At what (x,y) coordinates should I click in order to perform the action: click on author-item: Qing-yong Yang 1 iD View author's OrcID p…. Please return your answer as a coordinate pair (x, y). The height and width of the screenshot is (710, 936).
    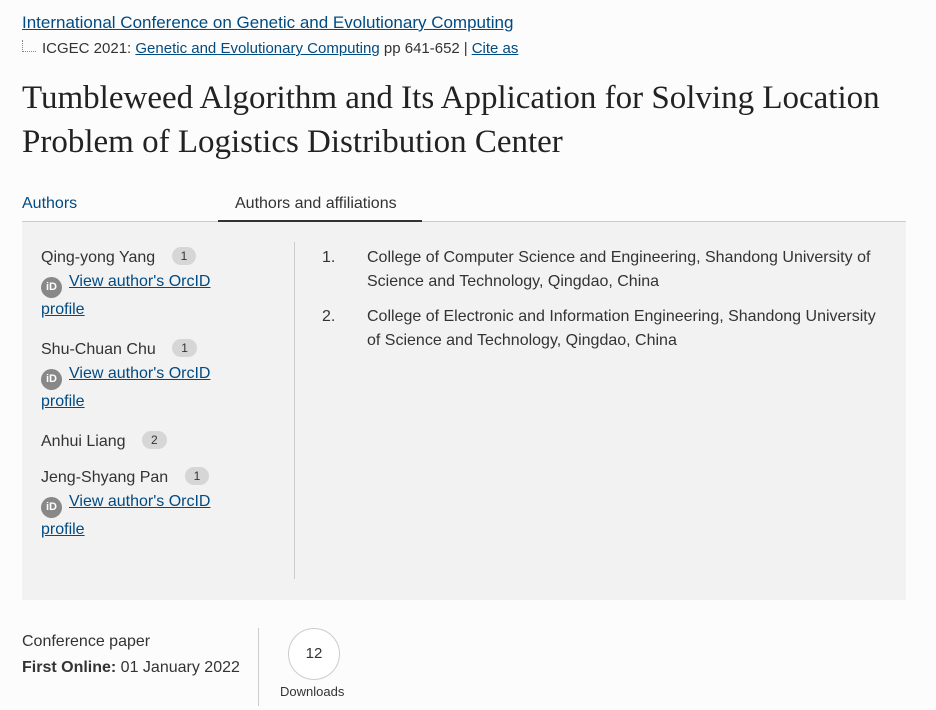
    Looking at the image, I should click on (156, 284).